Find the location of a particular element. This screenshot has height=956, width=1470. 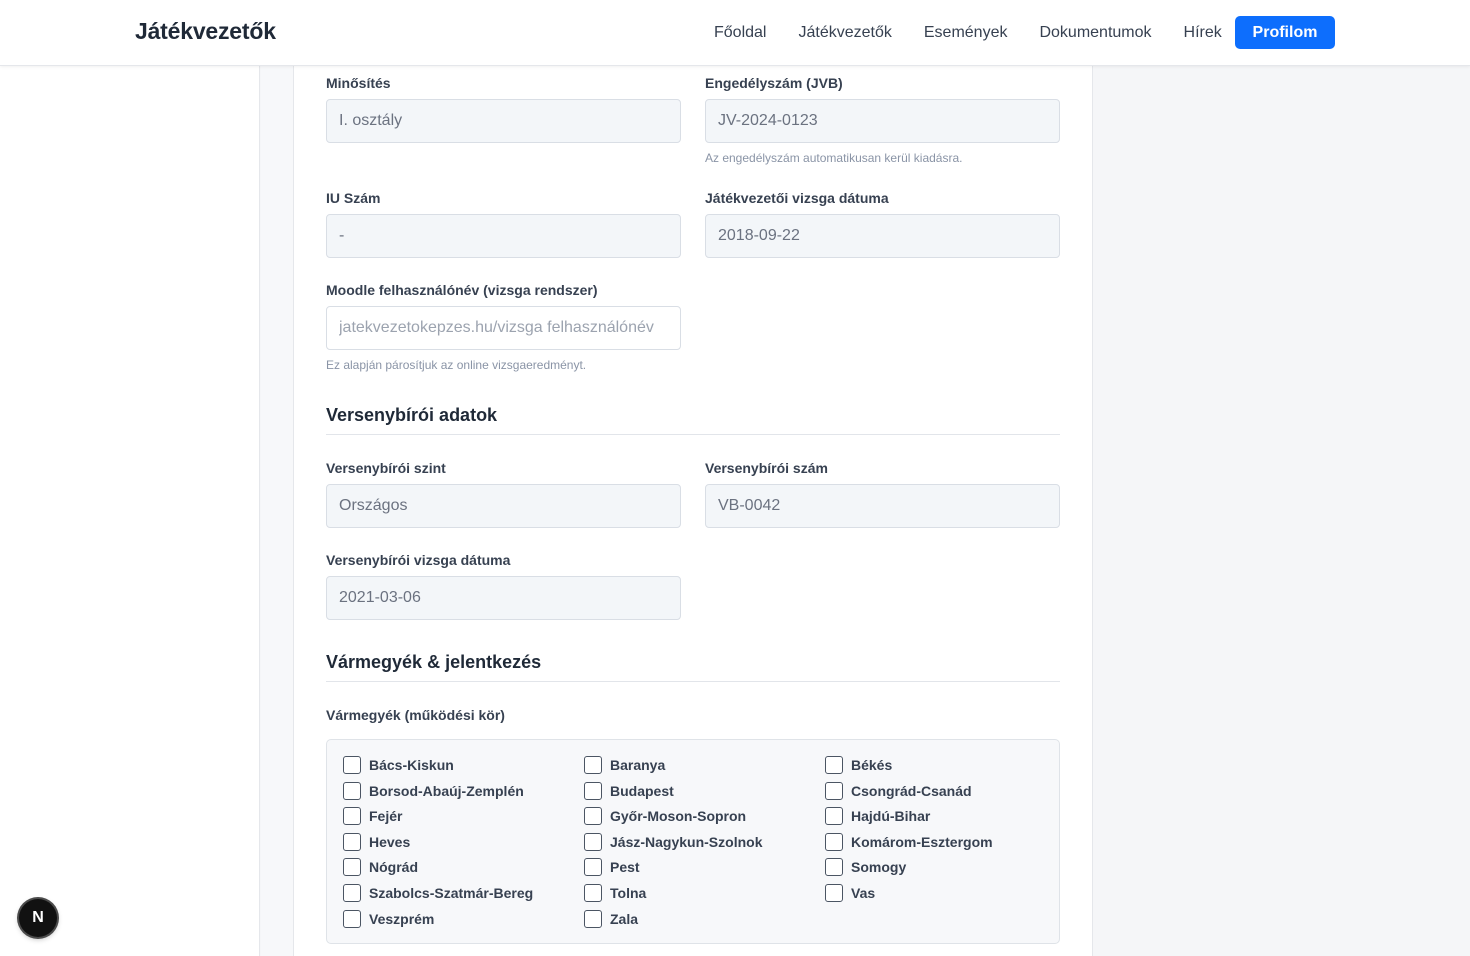

county-checkbox: Bács-Kiskun is located at coordinates (398, 765).